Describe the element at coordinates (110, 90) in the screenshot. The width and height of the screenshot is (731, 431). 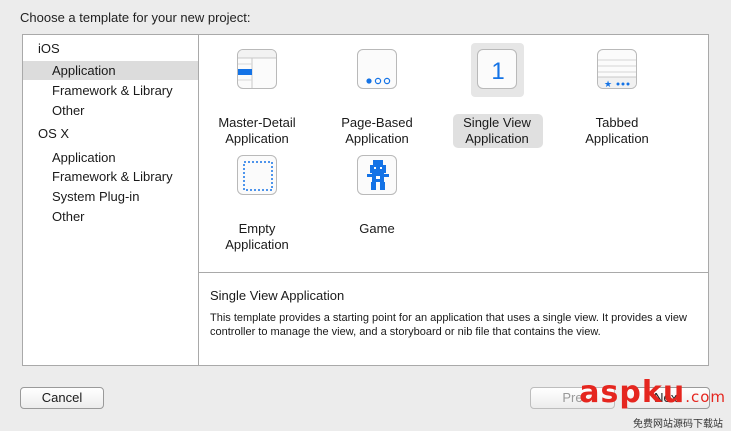
I see `sidebar-item-ios-framework-library: Framework & Library` at that location.